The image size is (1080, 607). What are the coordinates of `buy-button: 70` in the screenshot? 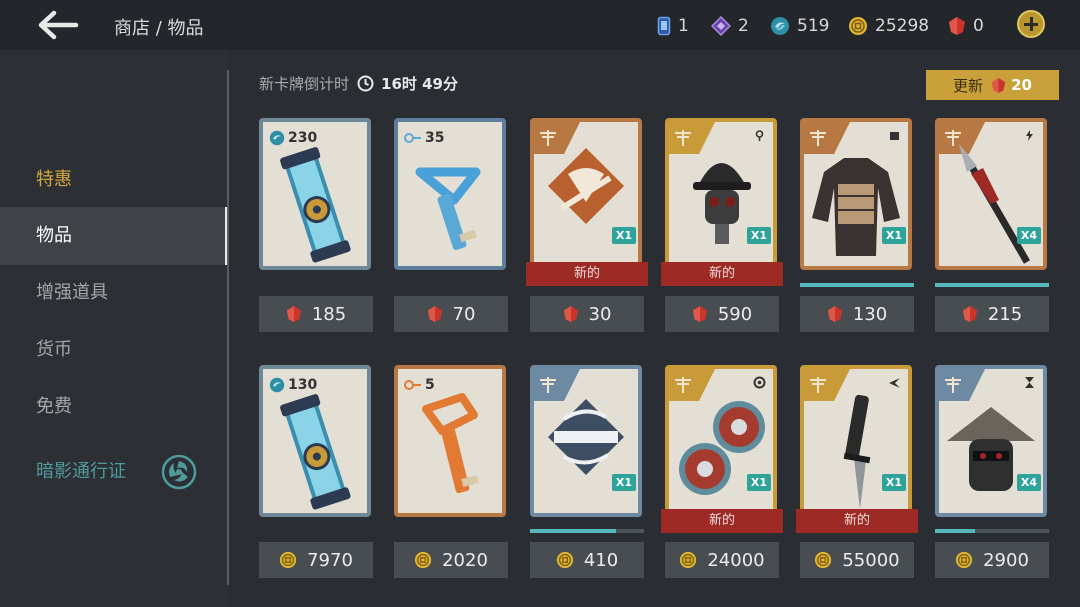 It's located at (451, 314).